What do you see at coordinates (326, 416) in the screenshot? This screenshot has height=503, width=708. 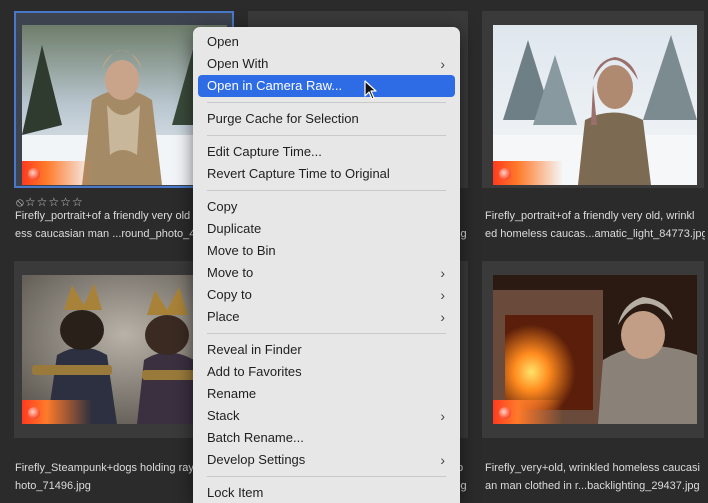 I see `menu-item-stack: Stack ›` at bounding box center [326, 416].